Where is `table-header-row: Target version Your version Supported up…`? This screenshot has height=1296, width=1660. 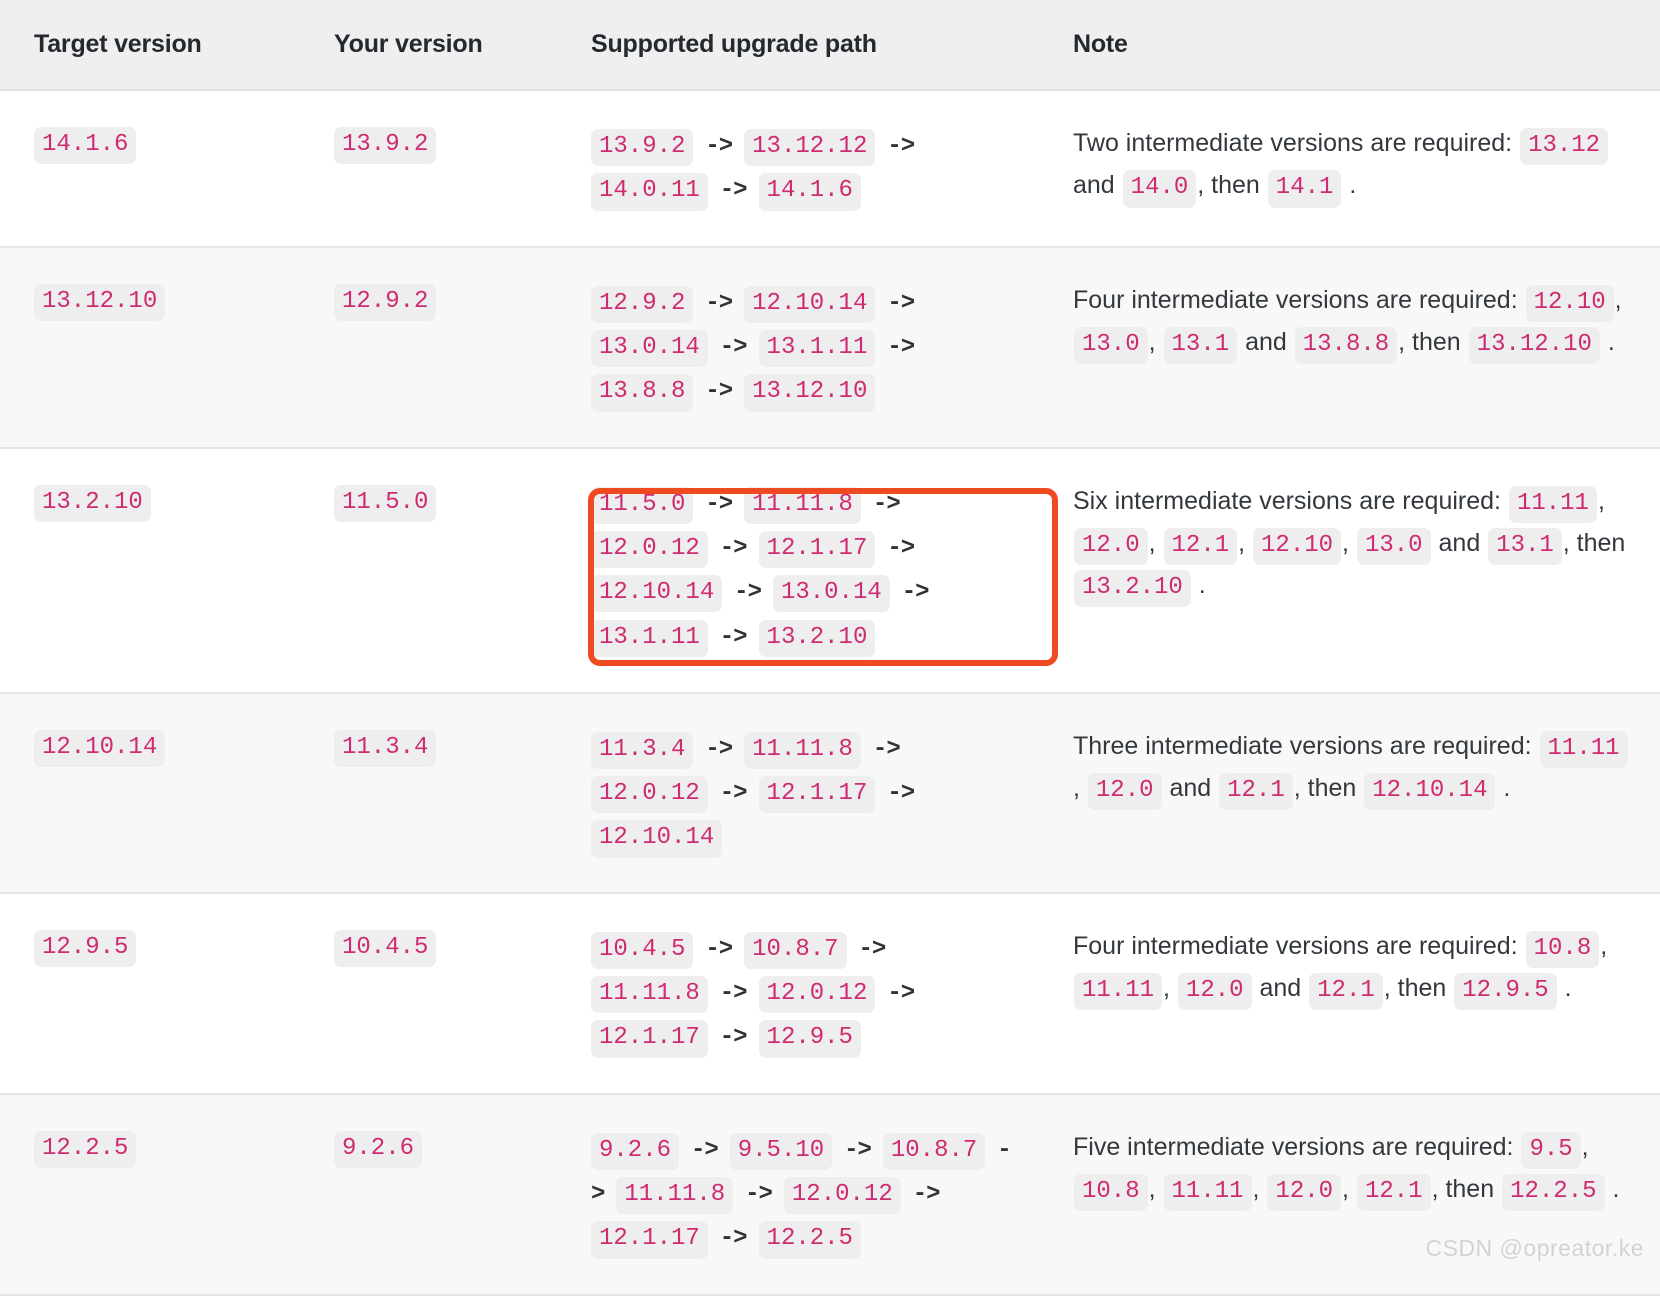 table-header-row: Target version Your version Supported up… is located at coordinates (830, 45).